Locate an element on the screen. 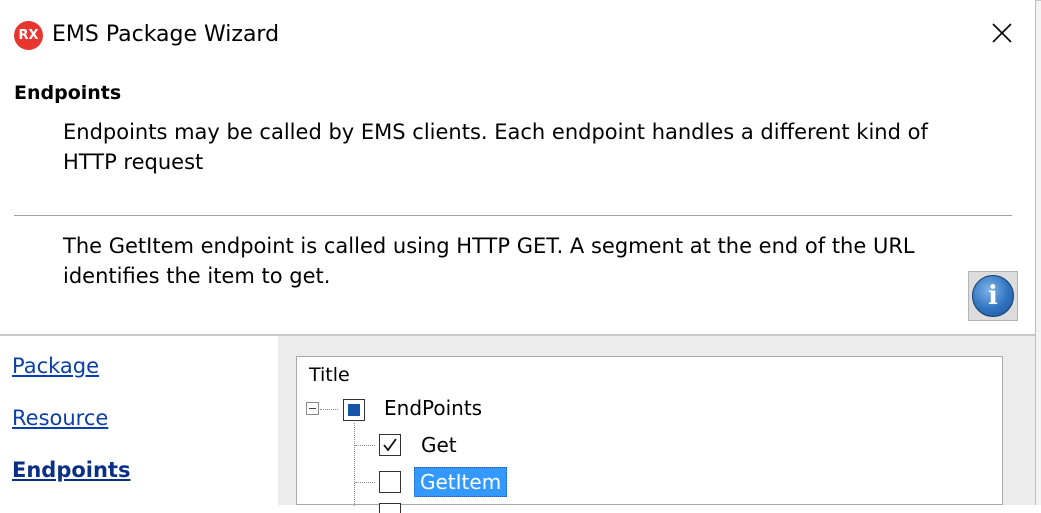 The height and width of the screenshot is (513, 1041). tree-node-get: Get is located at coordinates (439, 445).